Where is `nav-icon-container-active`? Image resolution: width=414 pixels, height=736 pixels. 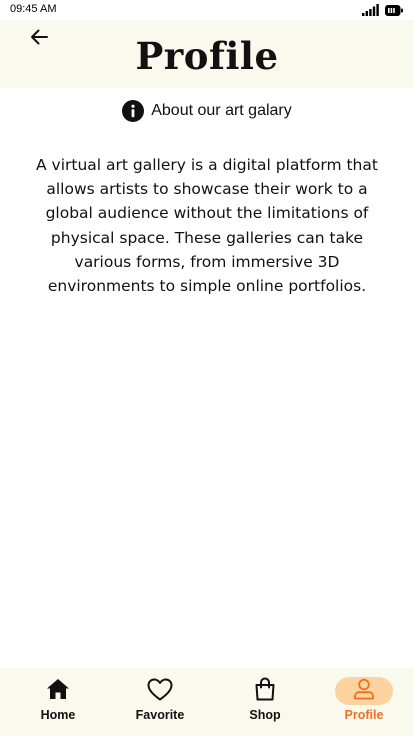 nav-icon-container-active is located at coordinates (364, 691).